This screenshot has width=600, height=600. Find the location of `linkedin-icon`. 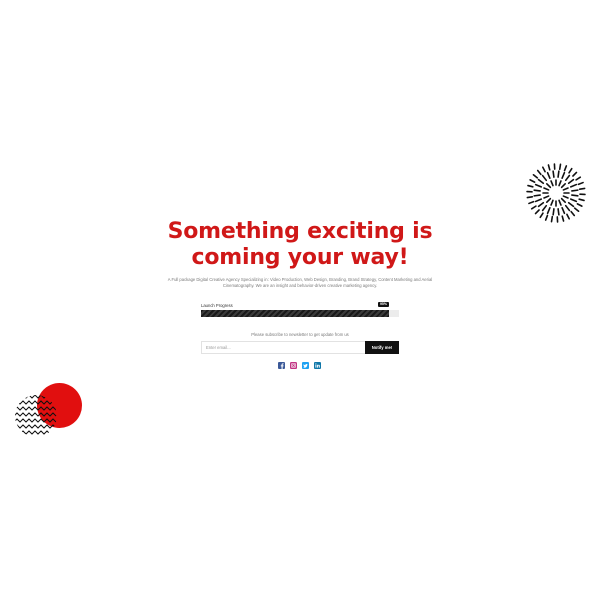

linkedin-icon is located at coordinates (317, 365).